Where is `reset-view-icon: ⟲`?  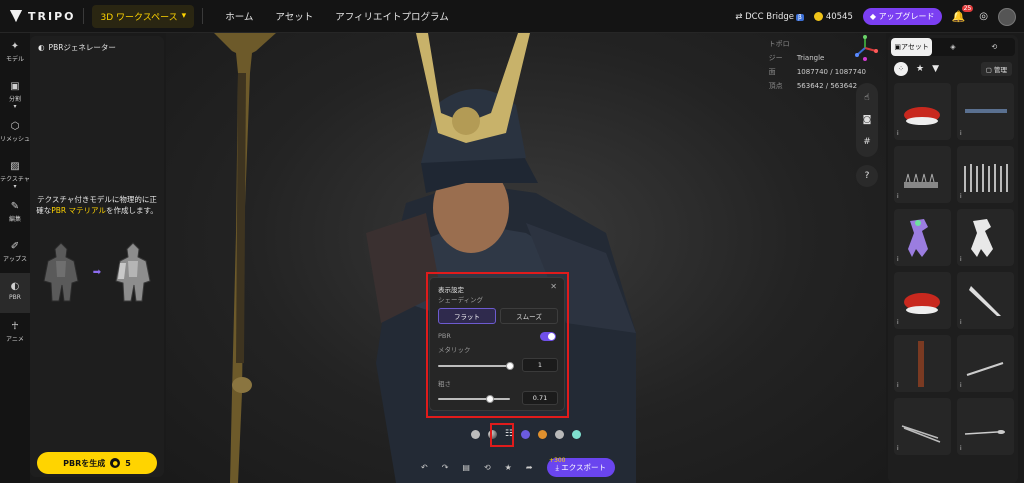 reset-view-icon: ⟲ is located at coordinates (487, 467).